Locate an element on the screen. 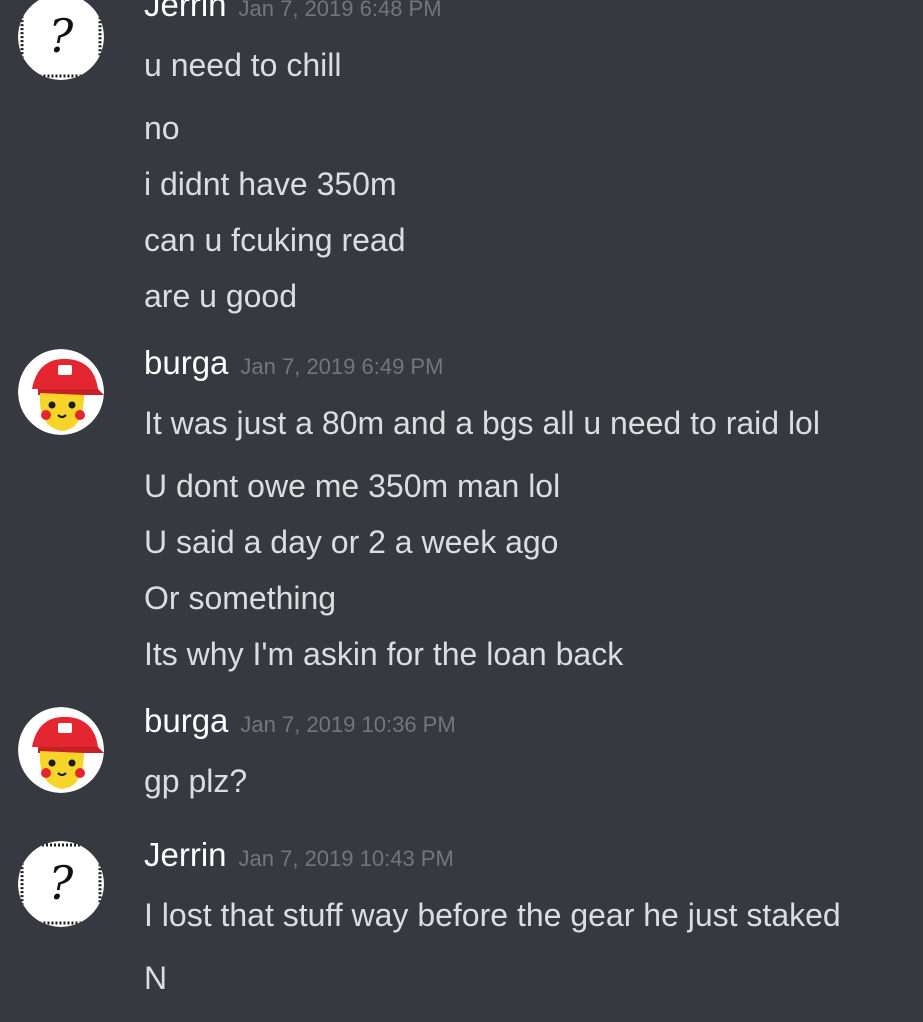 The width and height of the screenshot is (923, 1022). message-line: U dont owe me 350m man lol is located at coordinates (352, 486).